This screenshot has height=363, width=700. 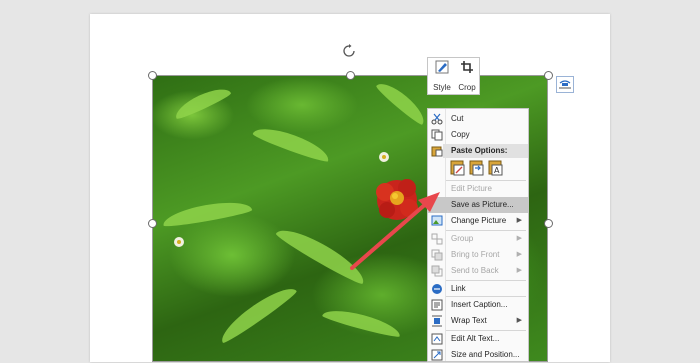 What do you see at coordinates (437, 339) in the screenshot?
I see `alt-text-icon` at bounding box center [437, 339].